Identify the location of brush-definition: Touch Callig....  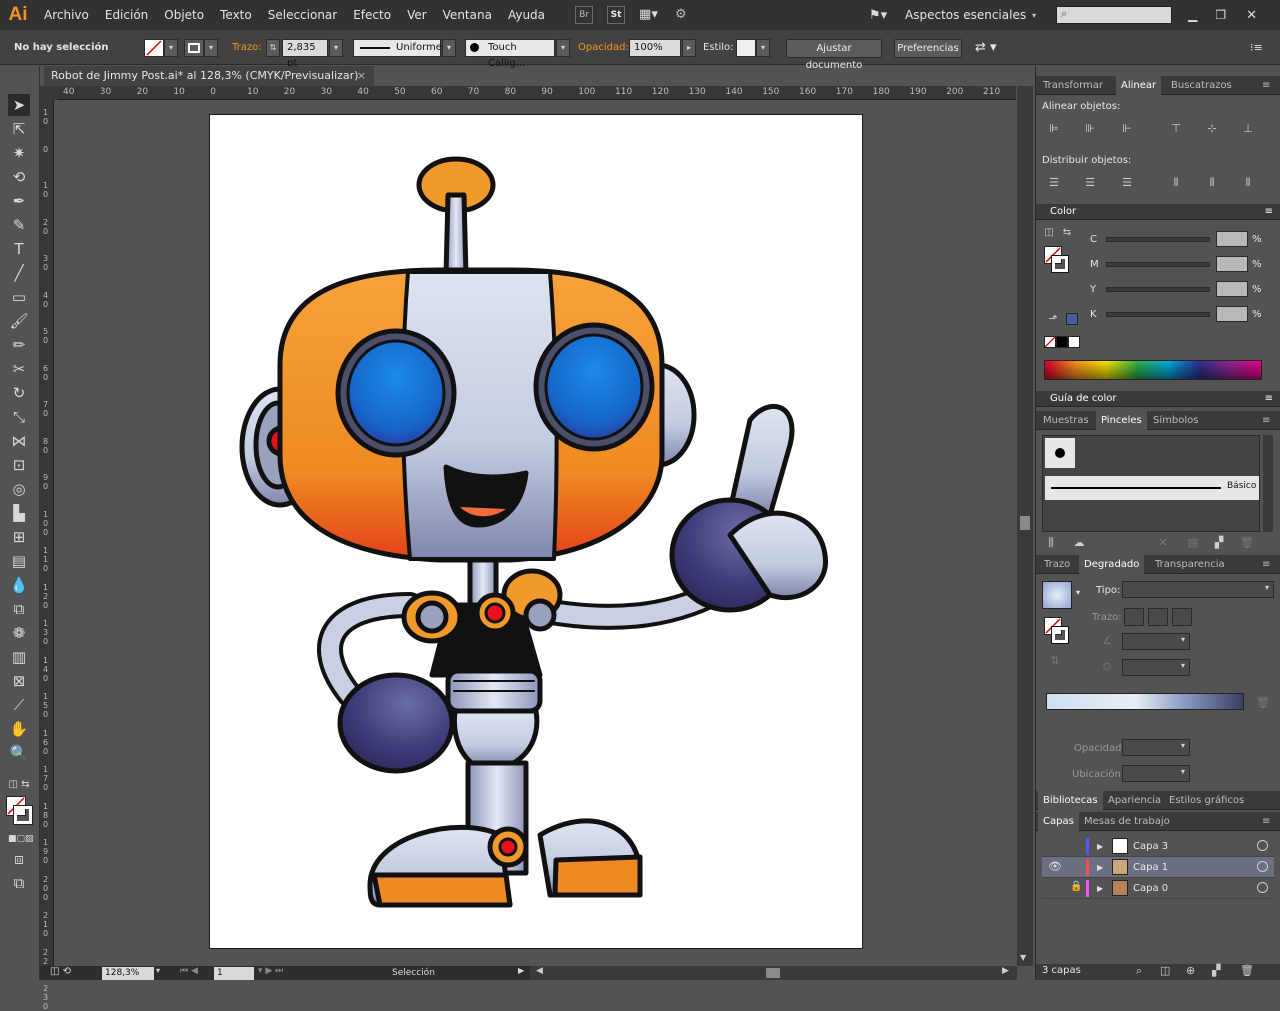
(510, 54).